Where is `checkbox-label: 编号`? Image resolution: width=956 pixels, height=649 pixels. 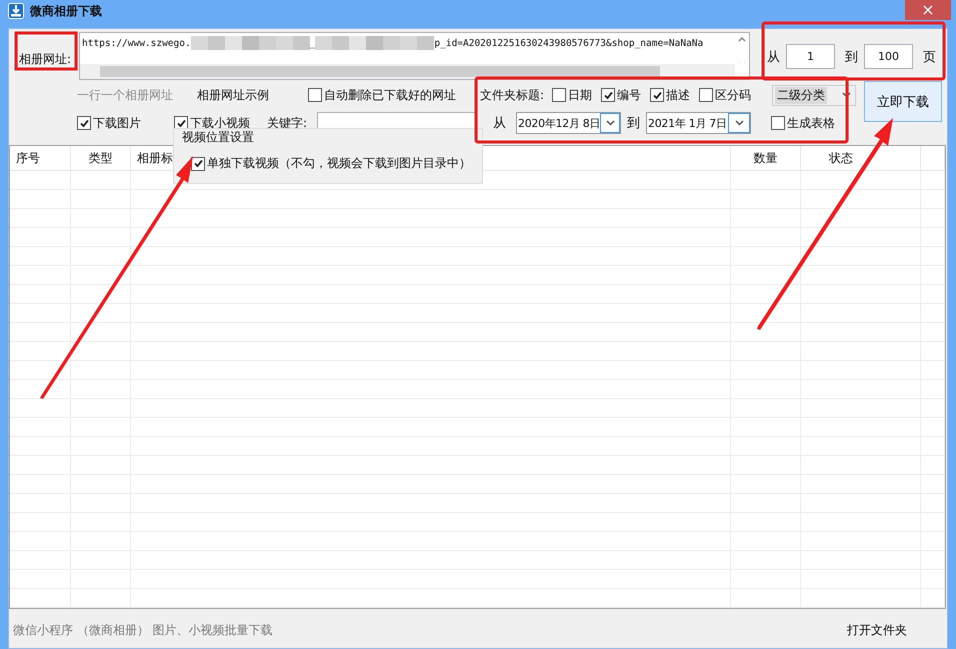
checkbox-label: 编号 is located at coordinates (629, 95).